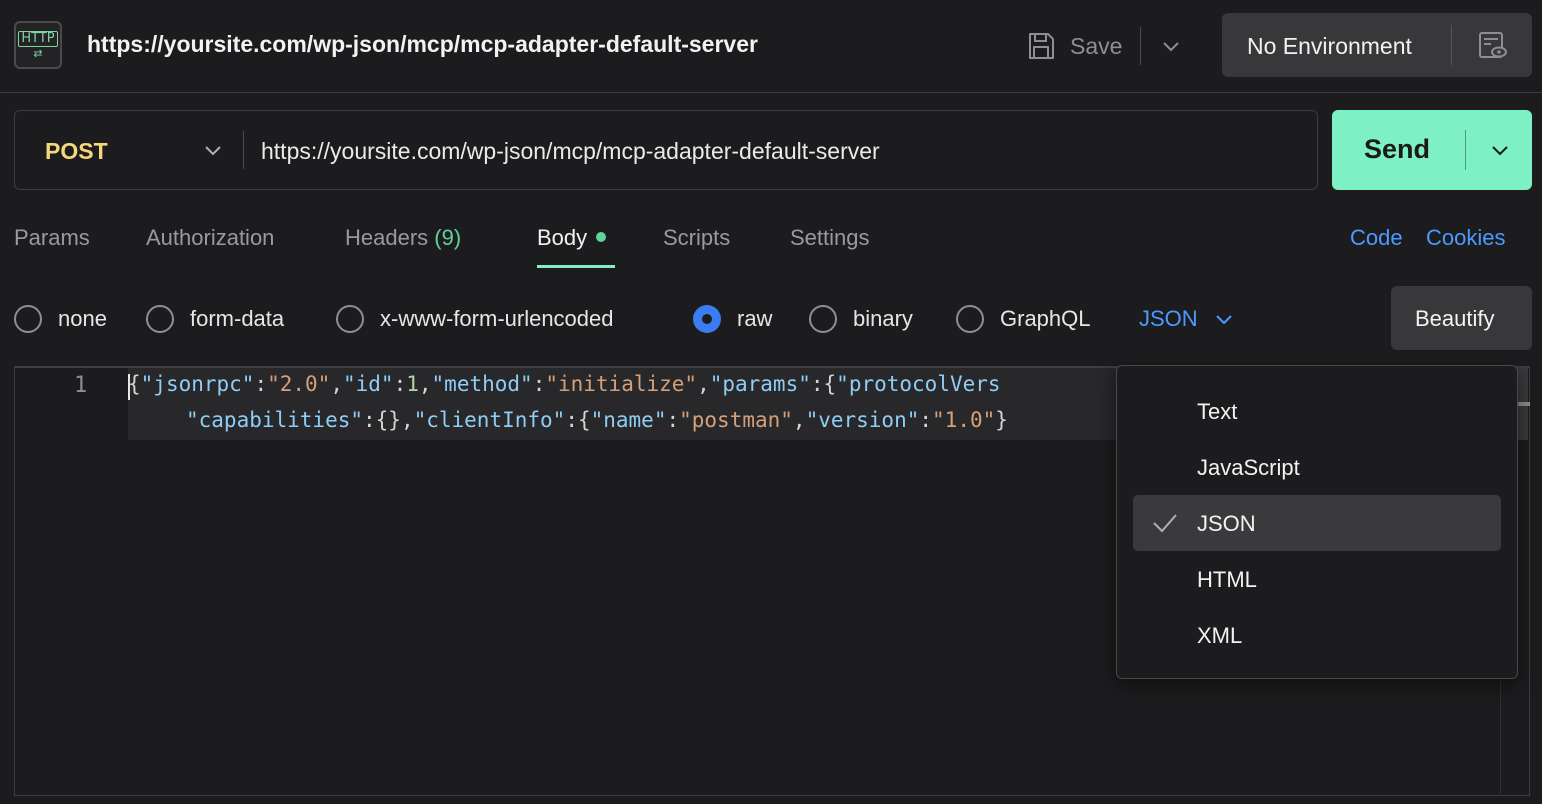  Describe the element at coordinates (1432, 150) in the screenshot. I see `send-button: Send` at that location.